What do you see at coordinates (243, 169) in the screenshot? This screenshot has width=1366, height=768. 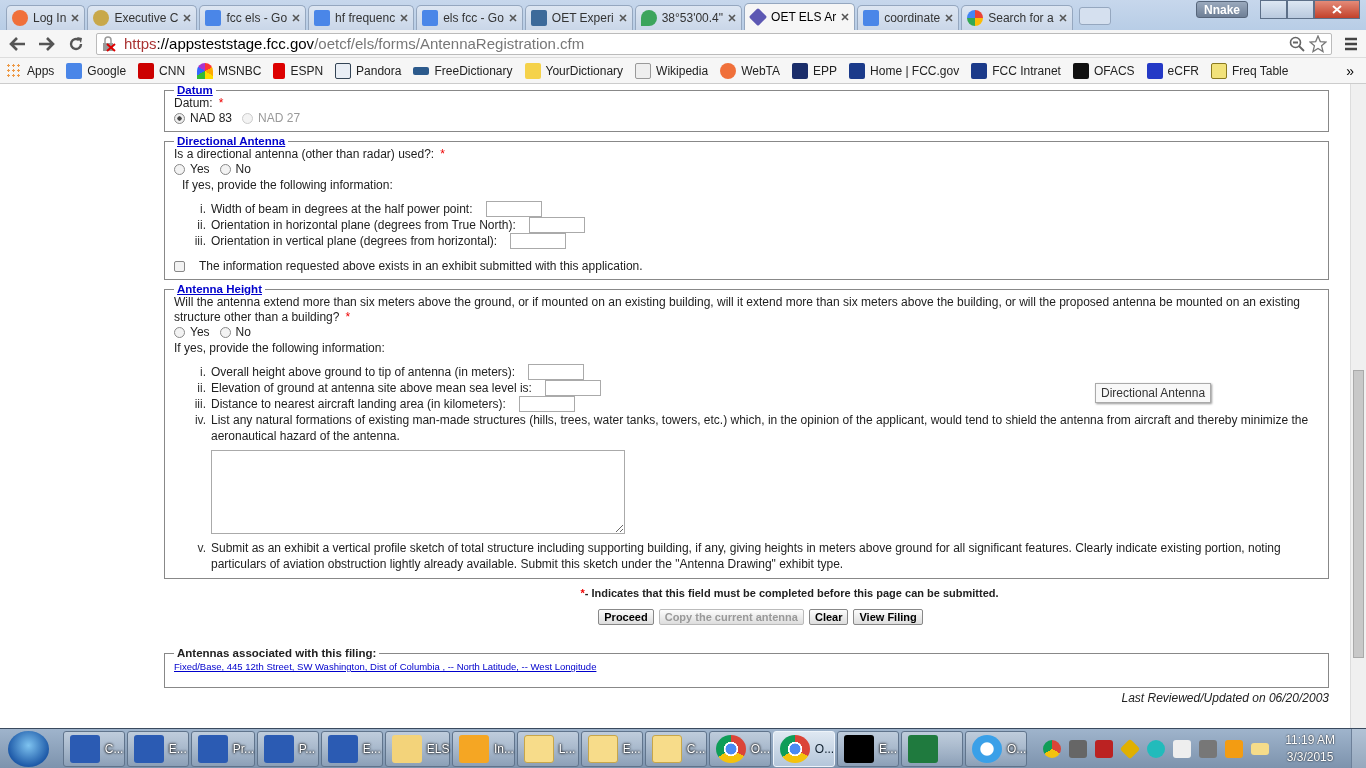 I see `radio-label: No` at bounding box center [243, 169].